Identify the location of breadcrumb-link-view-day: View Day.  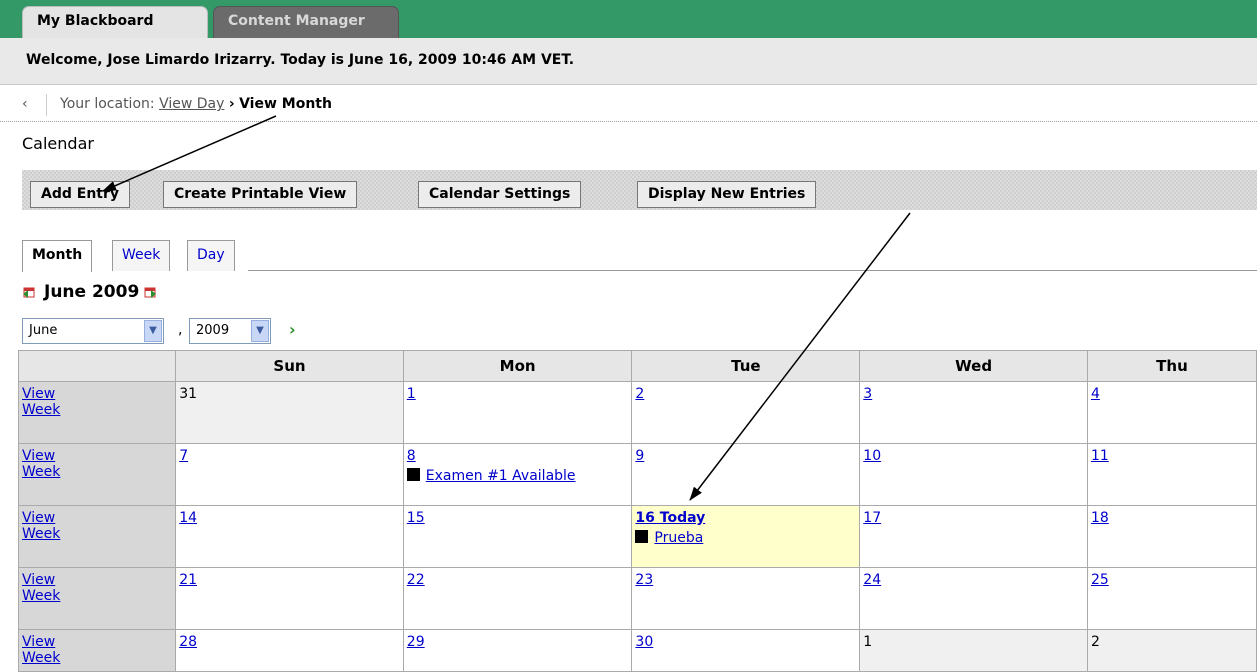
(191, 104).